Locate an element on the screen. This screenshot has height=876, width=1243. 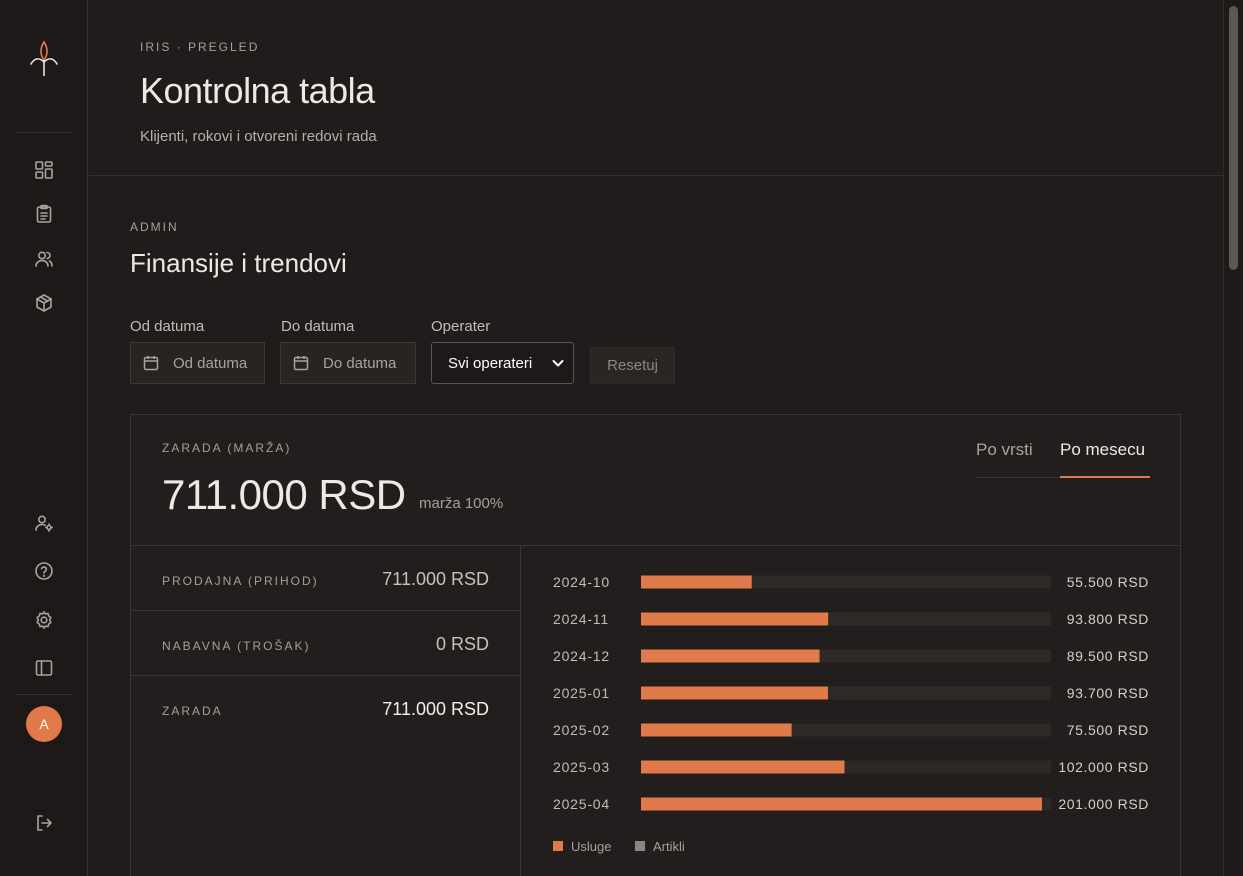
bar-category-label: 2024-10 is located at coordinates (581, 582).